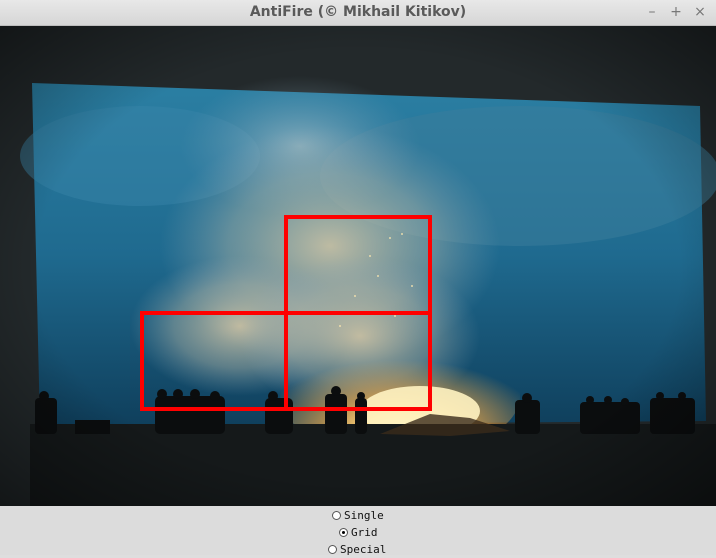  What do you see at coordinates (652, 12) in the screenshot?
I see `minimize-icon: –` at bounding box center [652, 12].